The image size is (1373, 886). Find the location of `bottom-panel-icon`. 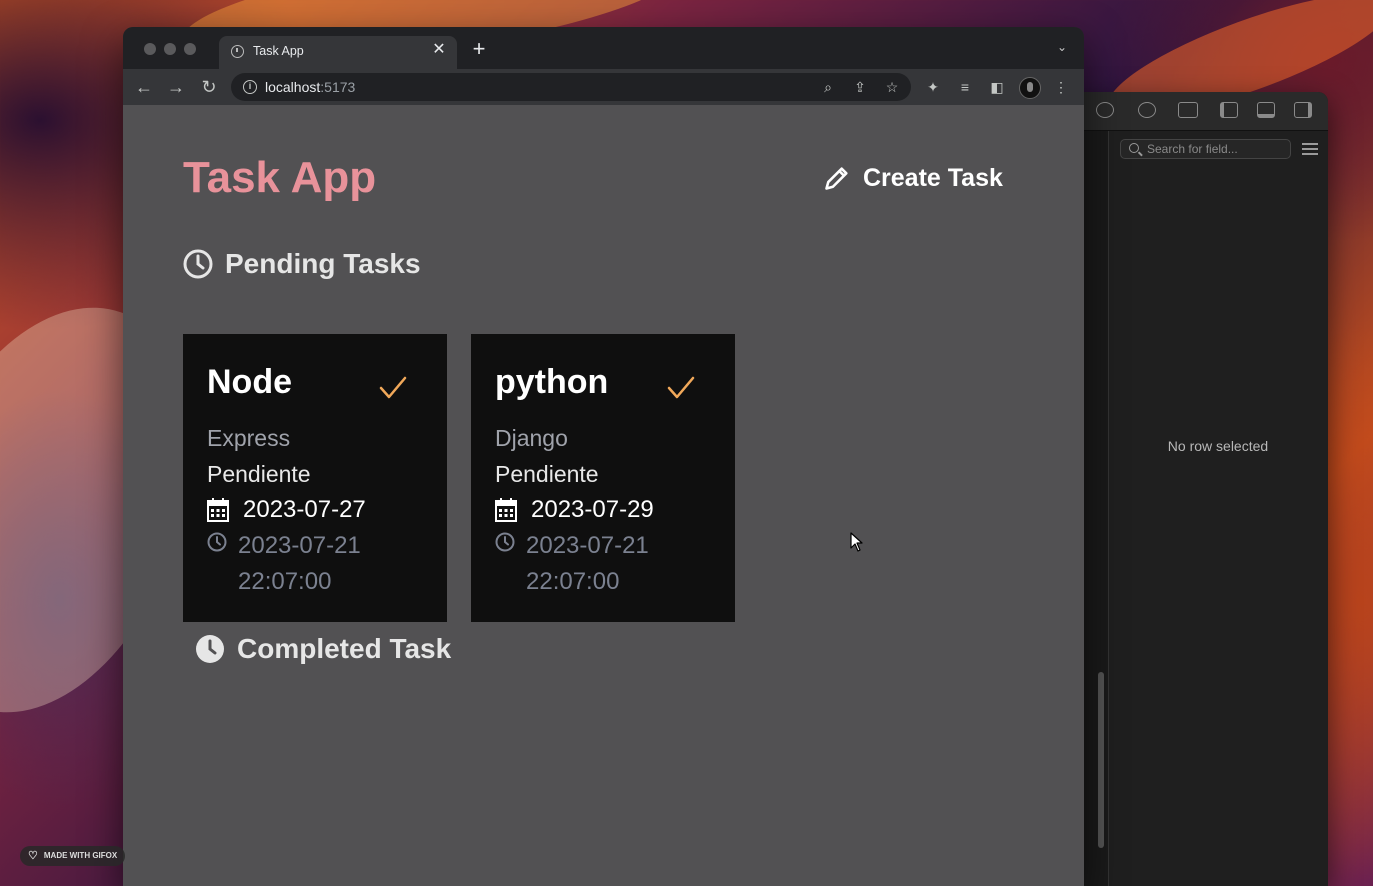

bottom-panel-icon is located at coordinates (1266, 110).